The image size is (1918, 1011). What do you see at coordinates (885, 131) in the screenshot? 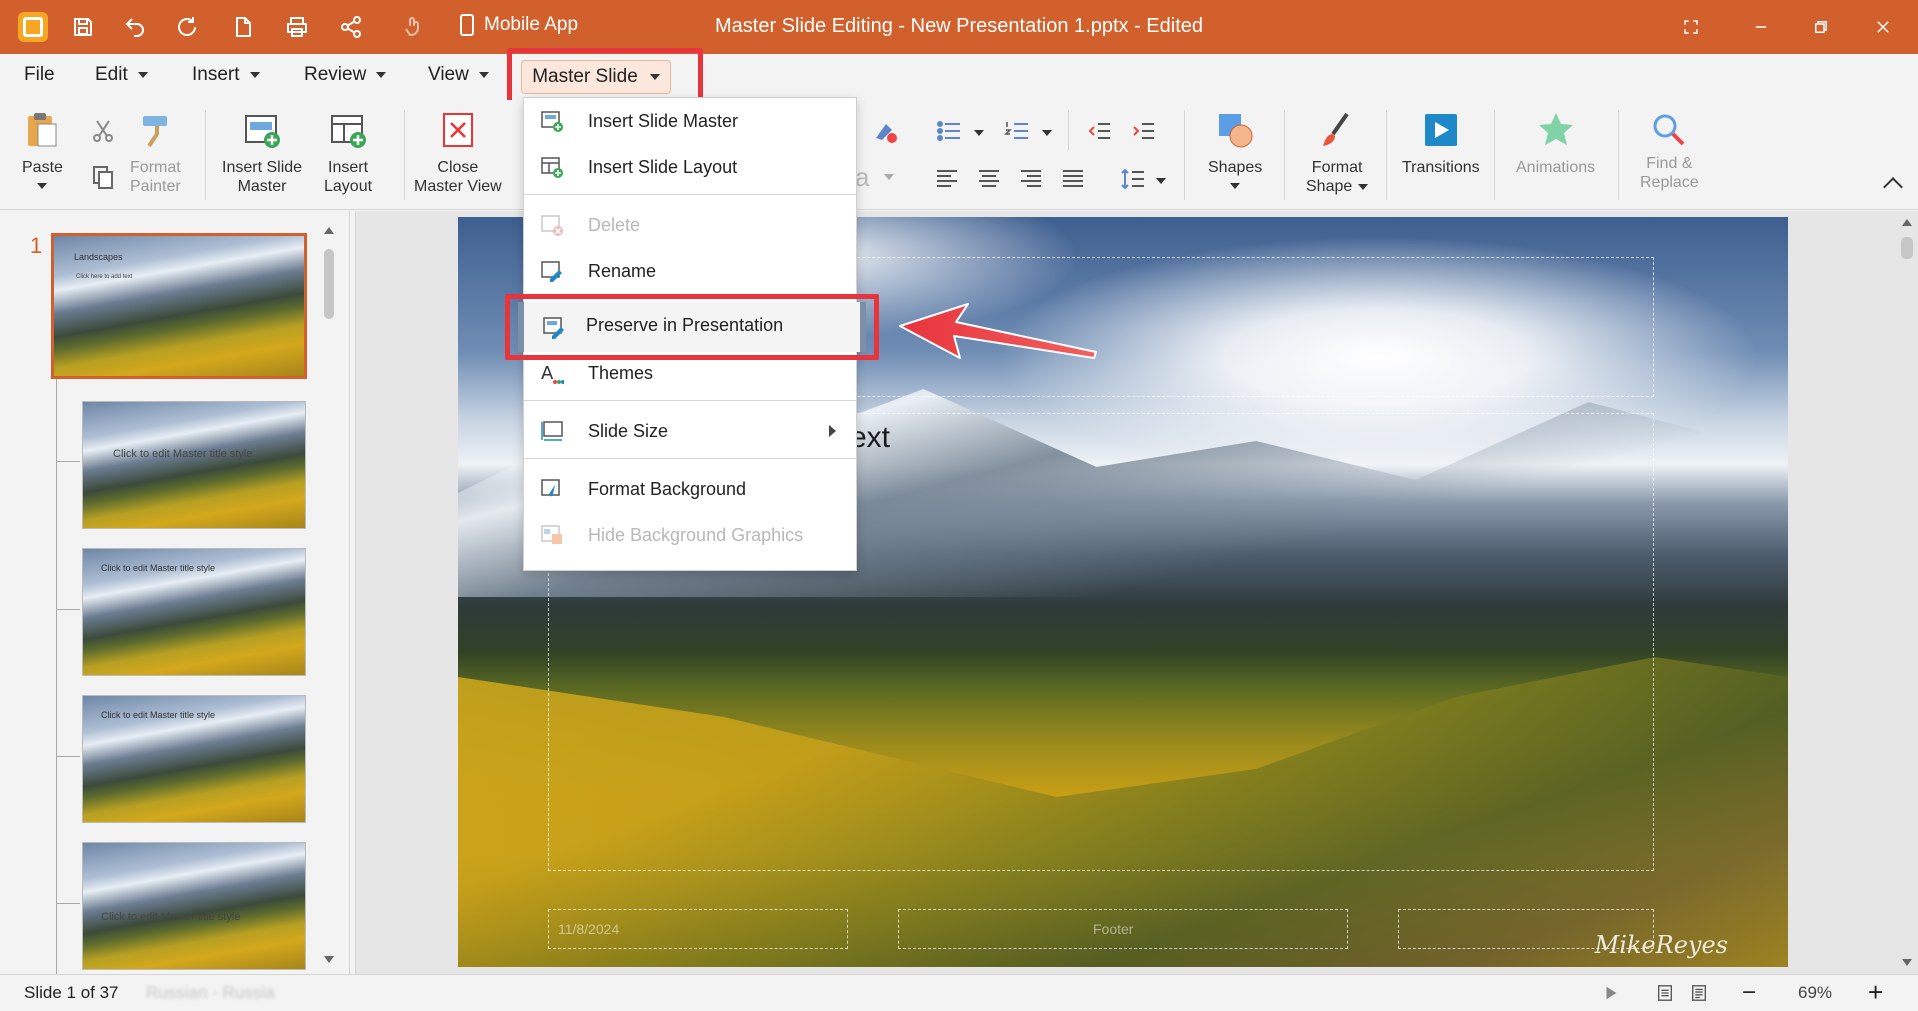
I see `clear-format-icon` at bounding box center [885, 131].